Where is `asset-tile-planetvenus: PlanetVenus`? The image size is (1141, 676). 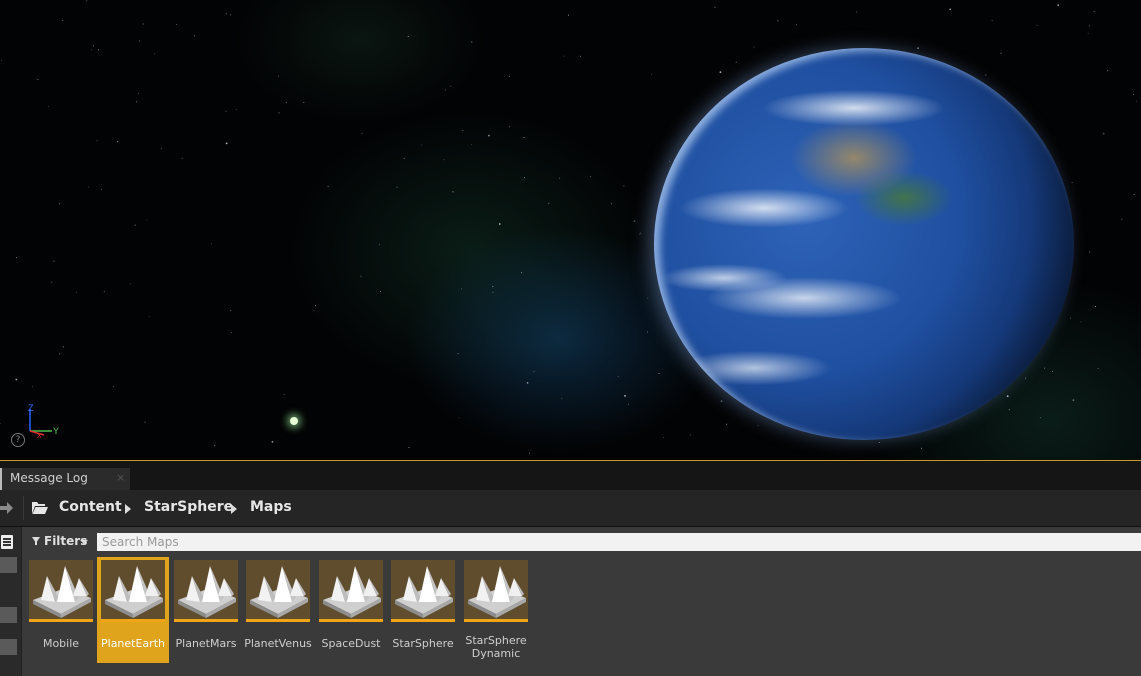 asset-tile-planetvenus: PlanetVenus is located at coordinates (278, 610).